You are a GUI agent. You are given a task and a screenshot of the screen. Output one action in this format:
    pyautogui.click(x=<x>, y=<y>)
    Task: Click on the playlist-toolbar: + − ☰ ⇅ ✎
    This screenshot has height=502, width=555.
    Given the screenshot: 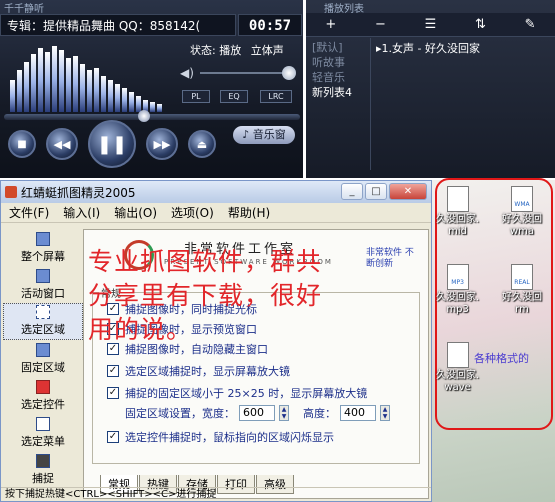 What is the action you would take?
    pyautogui.click(x=430, y=25)
    